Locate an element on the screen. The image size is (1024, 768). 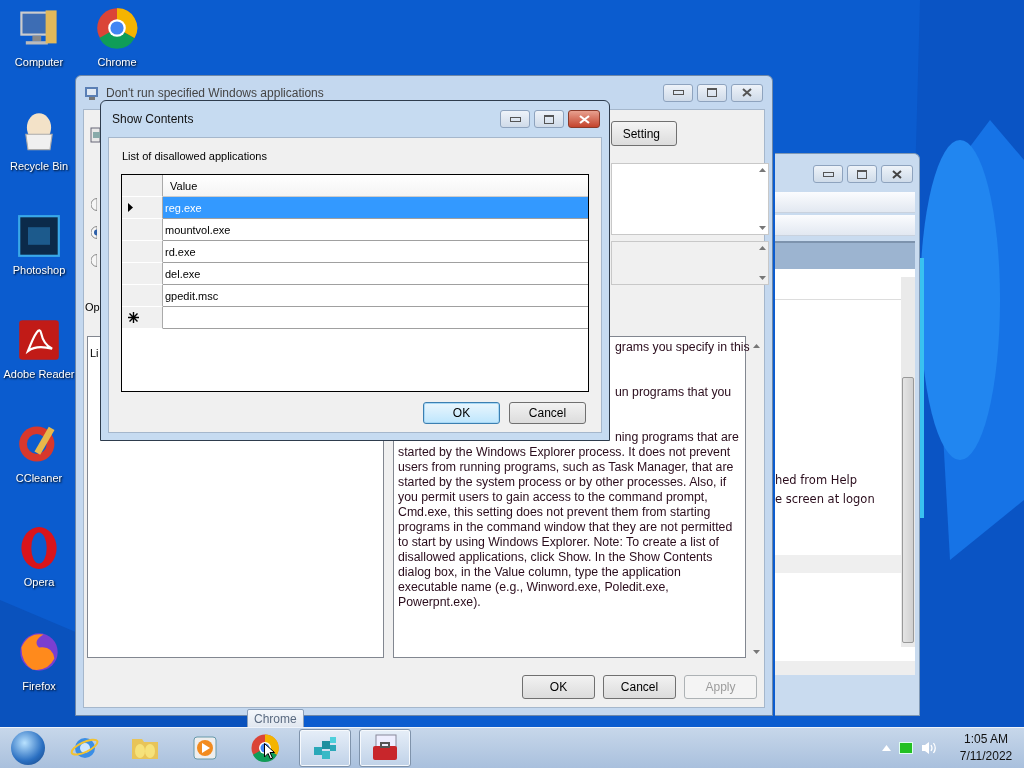
description-text: hed from Help is located at coordinates (816, 480).